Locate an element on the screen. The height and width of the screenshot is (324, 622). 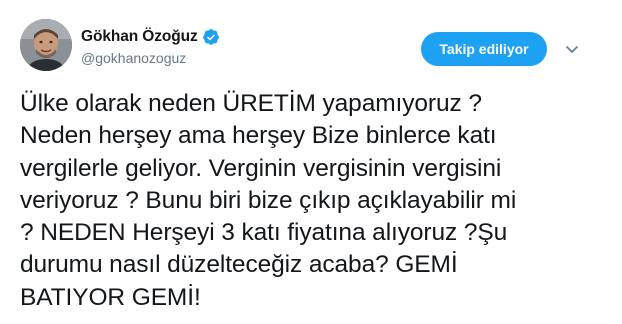
avatar is located at coordinates (46, 45).